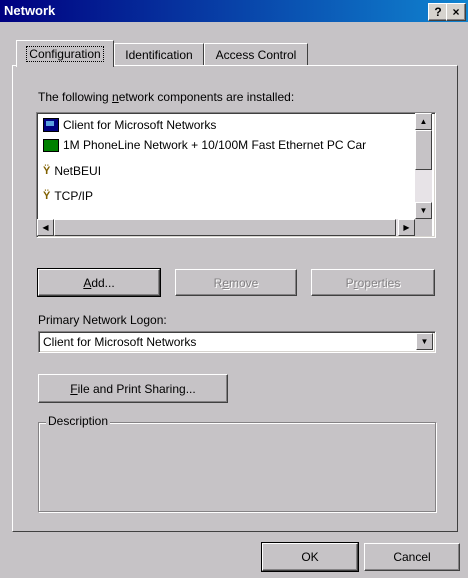 Image resolution: width=468 pixels, height=578 pixels. I want to click on horizontal-scrollbar: ◀ ▶, so click(226, 227).